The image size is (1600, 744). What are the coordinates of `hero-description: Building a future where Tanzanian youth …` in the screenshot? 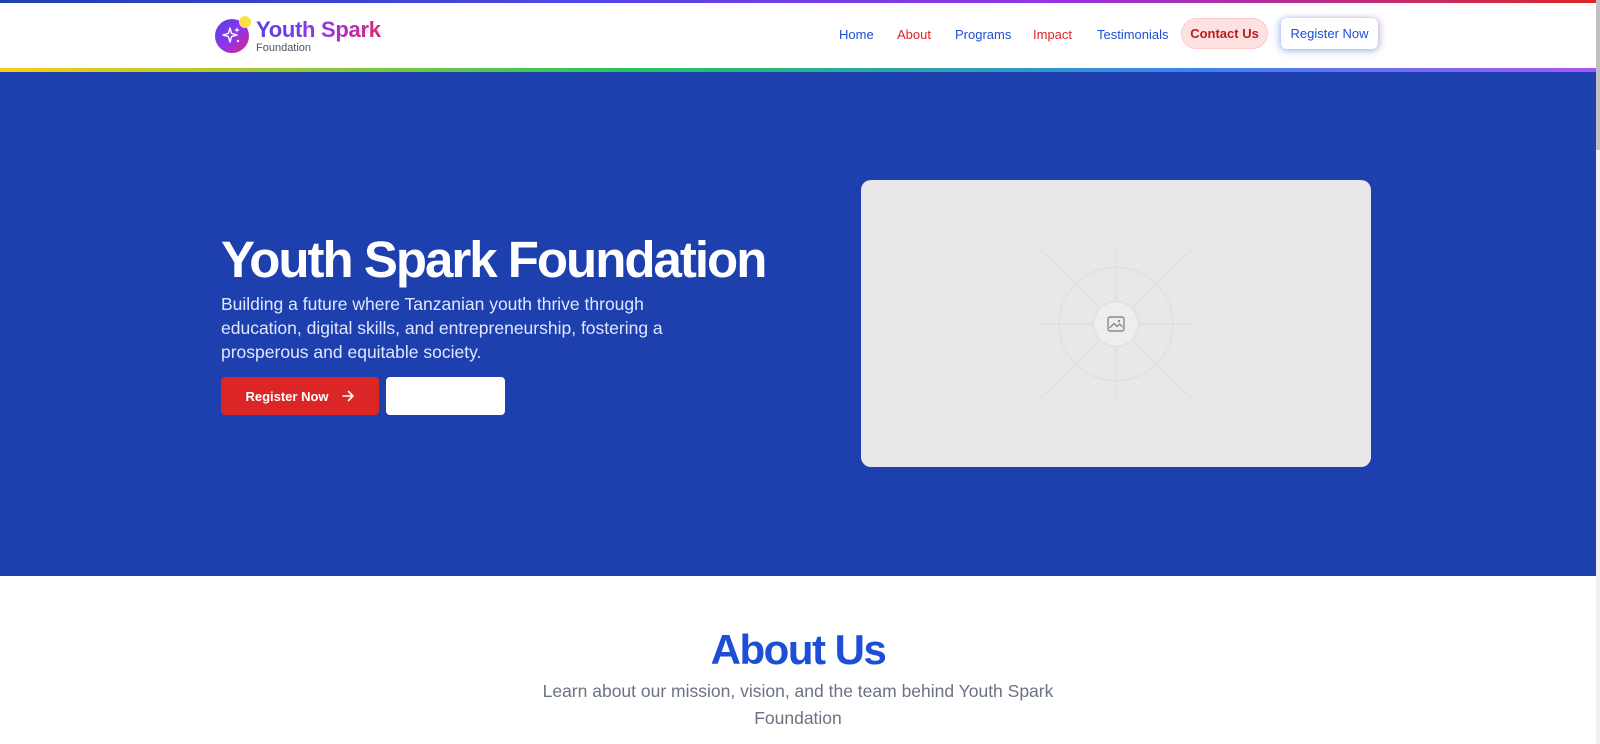 It's located at (442, 328).